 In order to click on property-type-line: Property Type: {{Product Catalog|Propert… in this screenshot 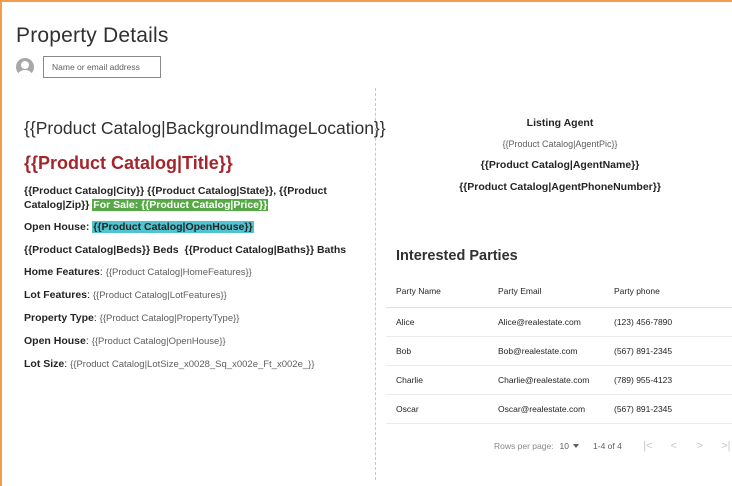, I will do `click(132, 318)`.